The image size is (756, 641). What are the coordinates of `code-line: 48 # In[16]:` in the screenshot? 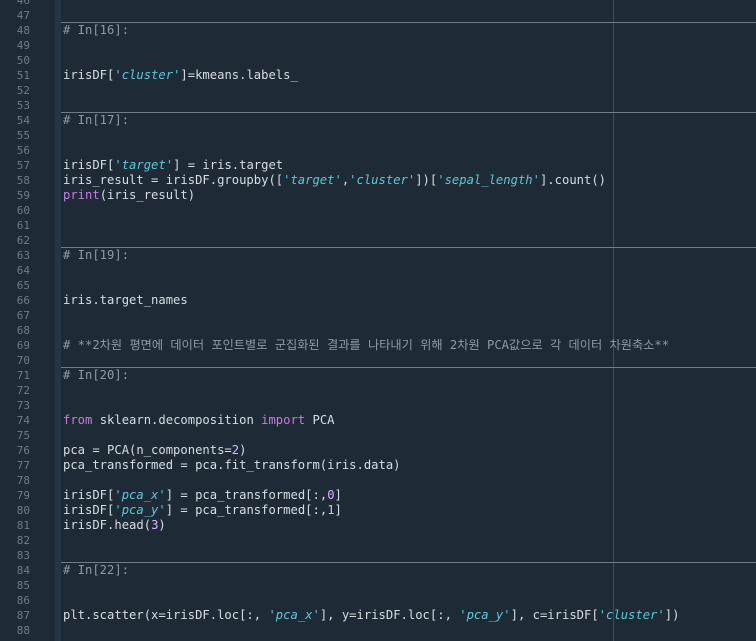 It's located at (378, 30).